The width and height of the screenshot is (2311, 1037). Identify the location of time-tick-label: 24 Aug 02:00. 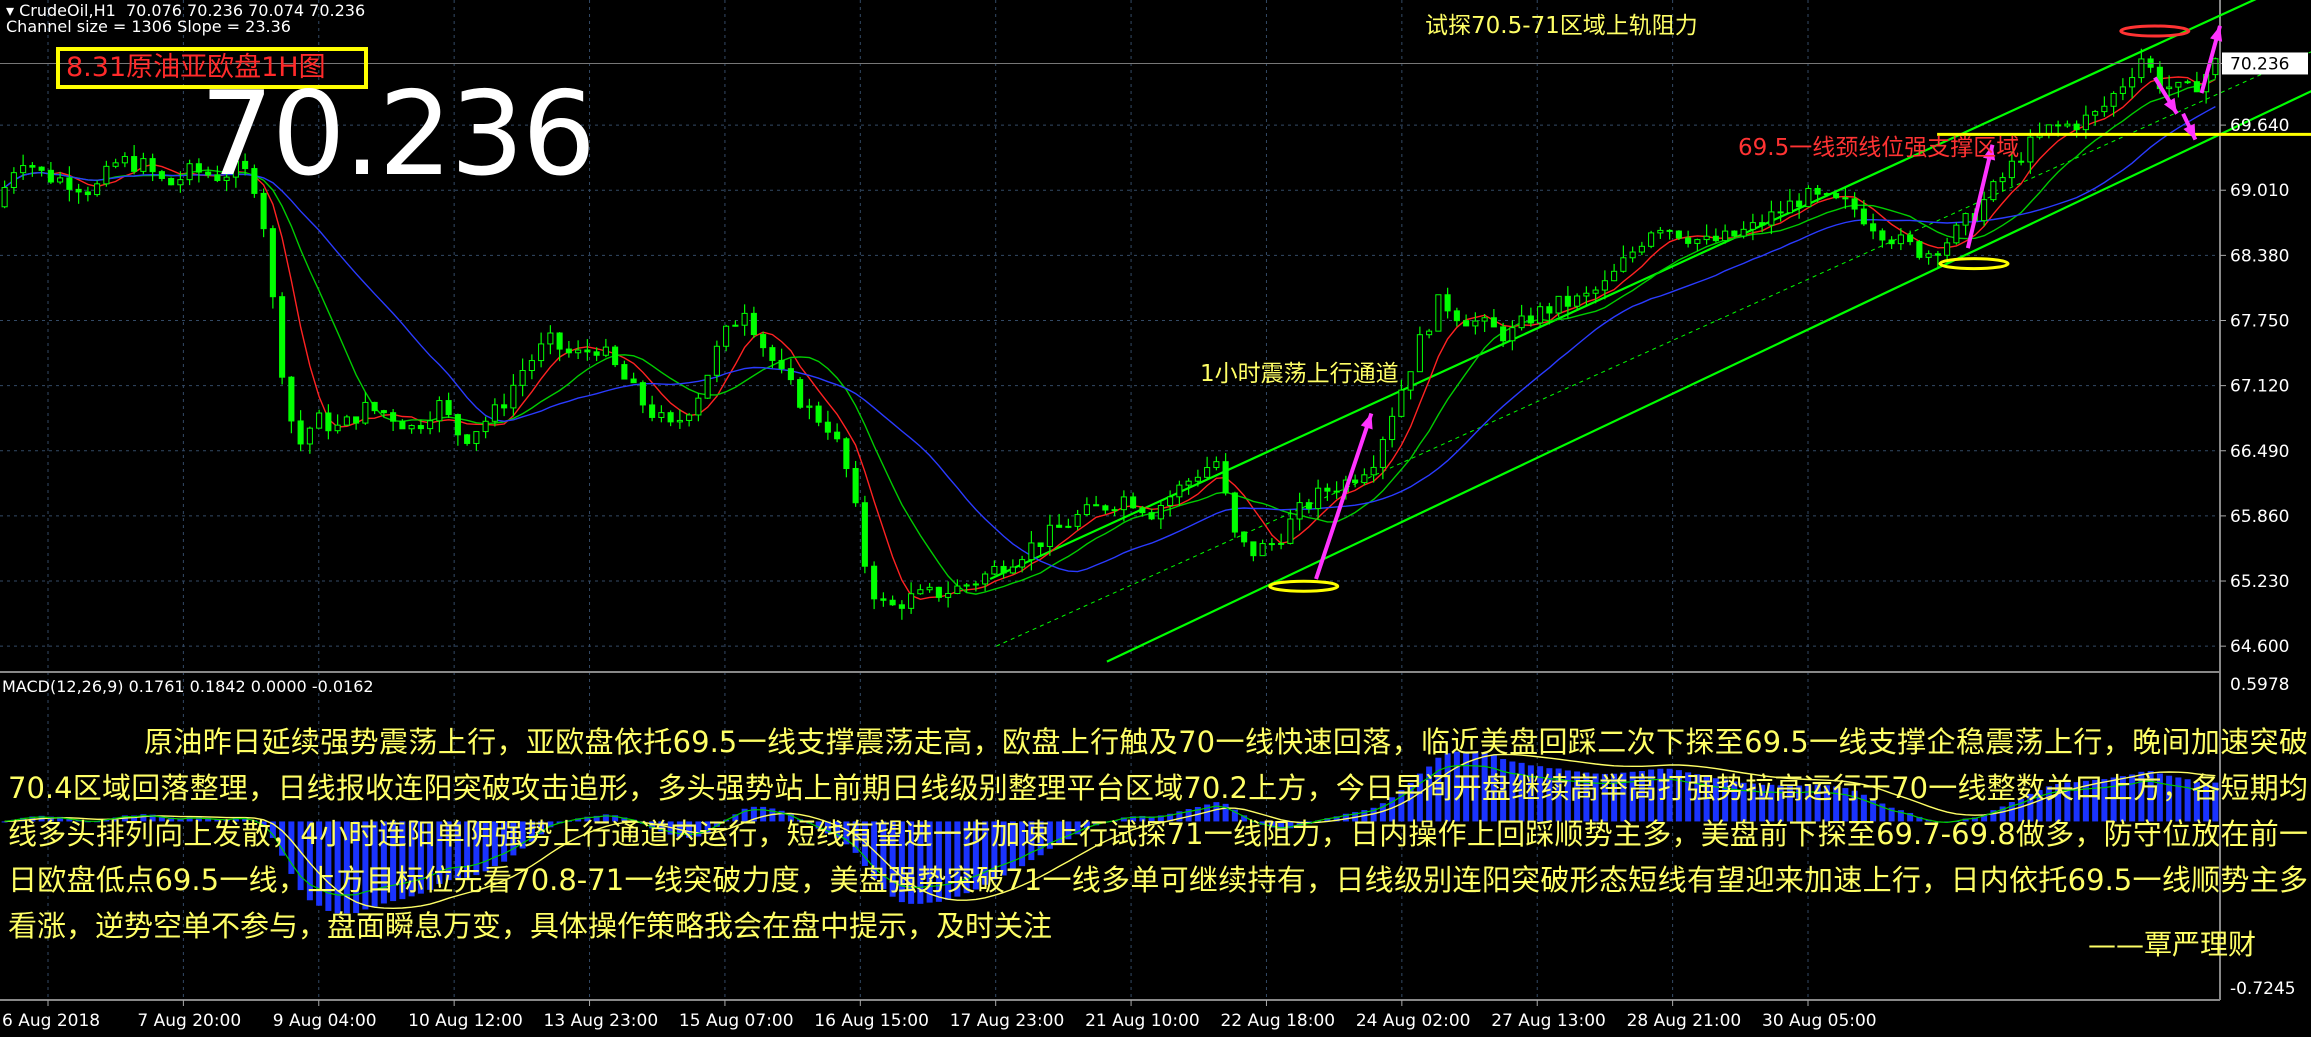
(1413, 1021).